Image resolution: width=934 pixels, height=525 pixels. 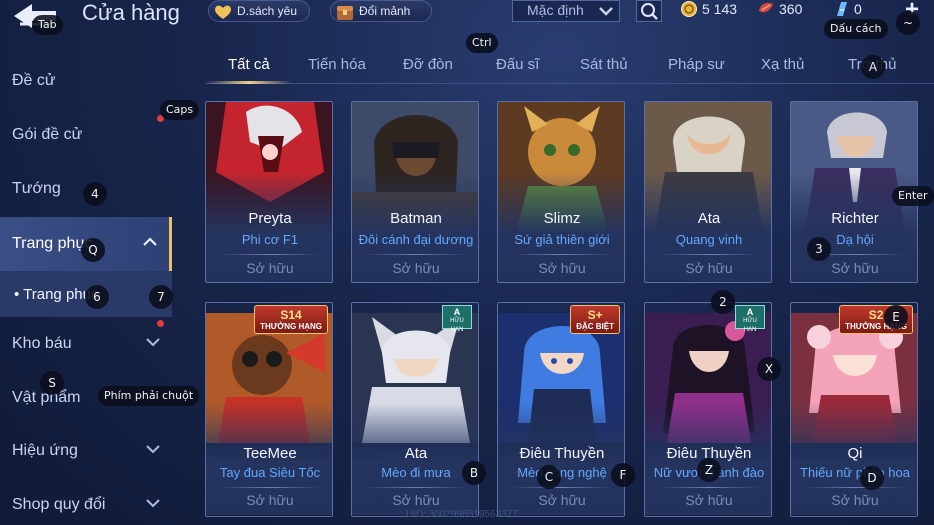 I want to click on voucher-amount: 0, so click(x=858, y=9).